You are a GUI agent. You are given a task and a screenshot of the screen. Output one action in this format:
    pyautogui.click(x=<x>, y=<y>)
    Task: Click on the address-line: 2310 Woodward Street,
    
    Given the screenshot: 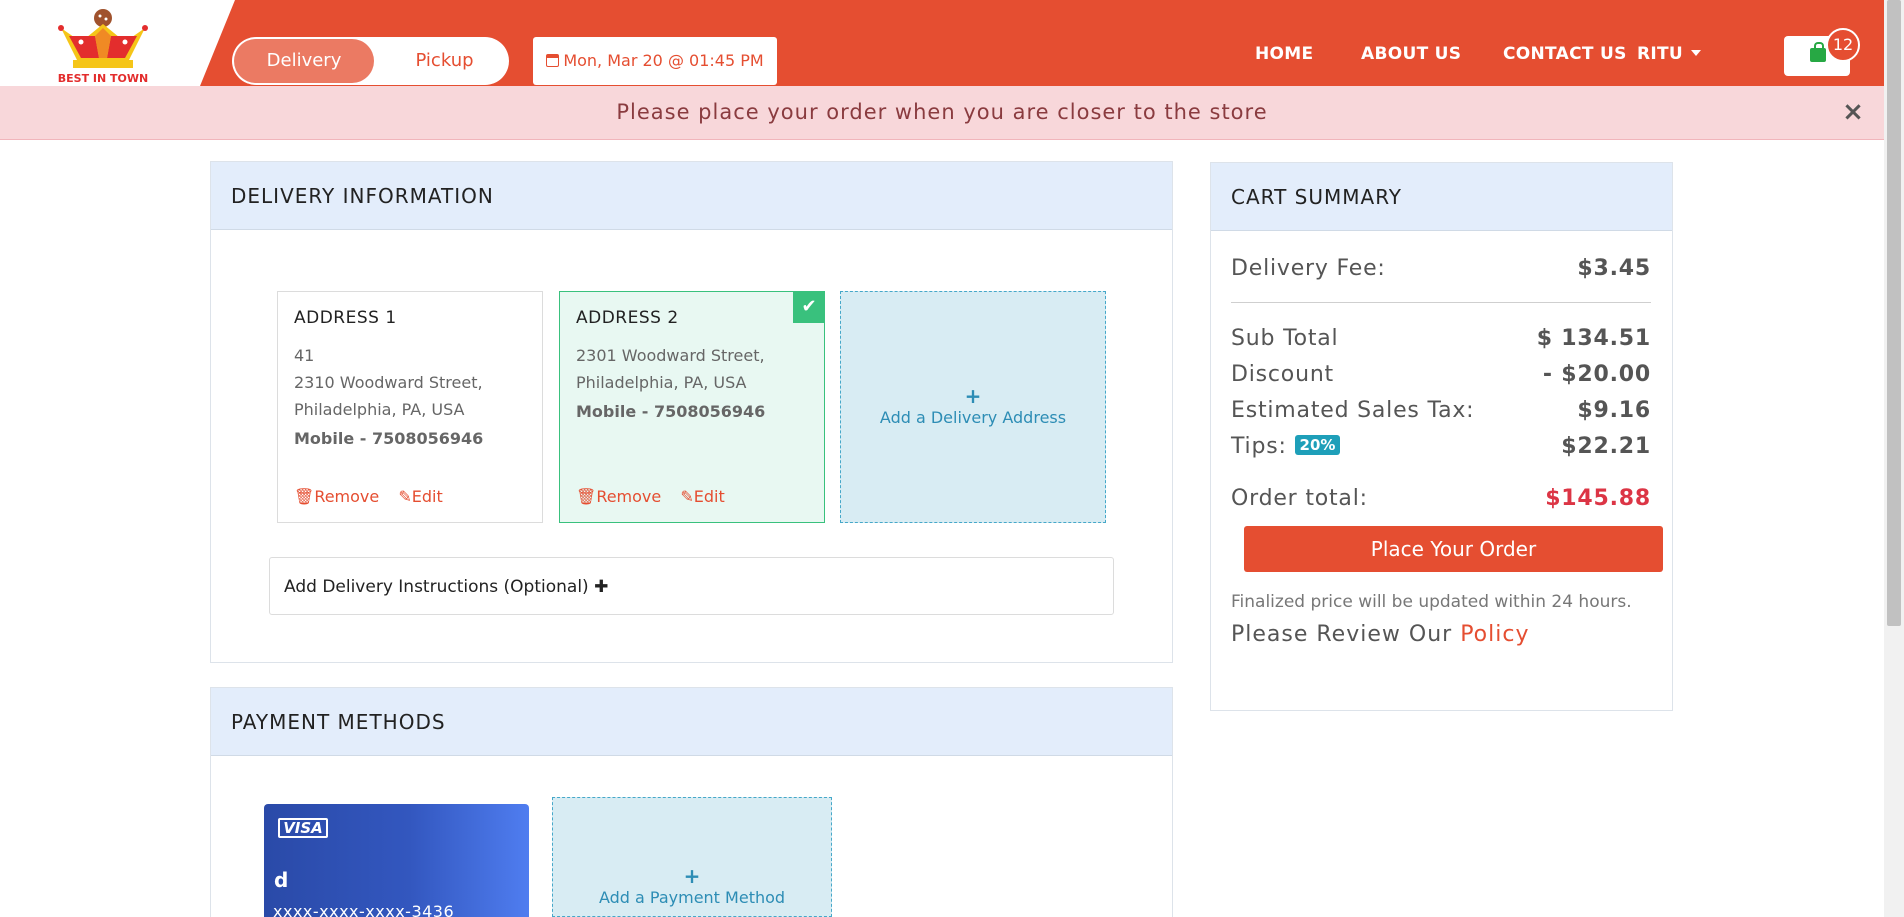 What is the action you would take?
    pyautogui.click(x=388, y=382)
    